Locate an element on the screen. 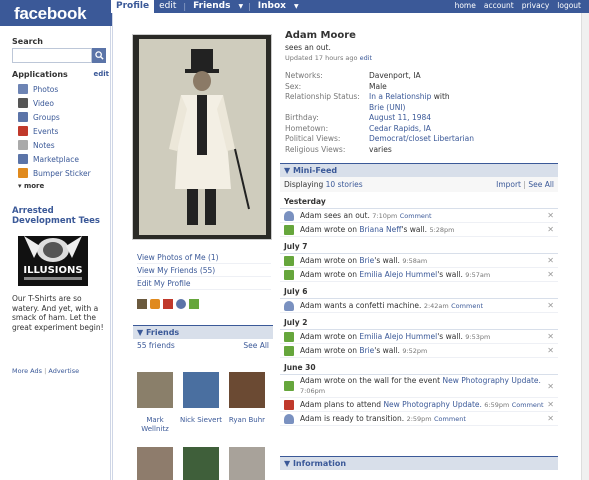 This screenshot has height=480, width=589. mini-feed-see-all: See All is located at coordinates (541, 184).